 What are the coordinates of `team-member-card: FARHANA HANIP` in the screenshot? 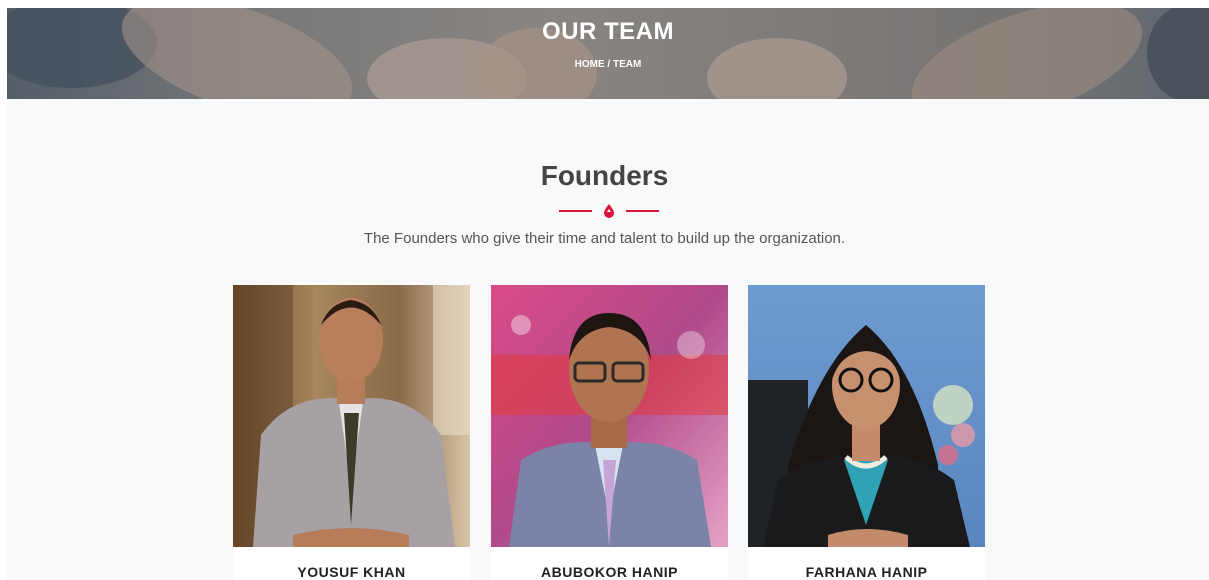 It's located at (866, 432).